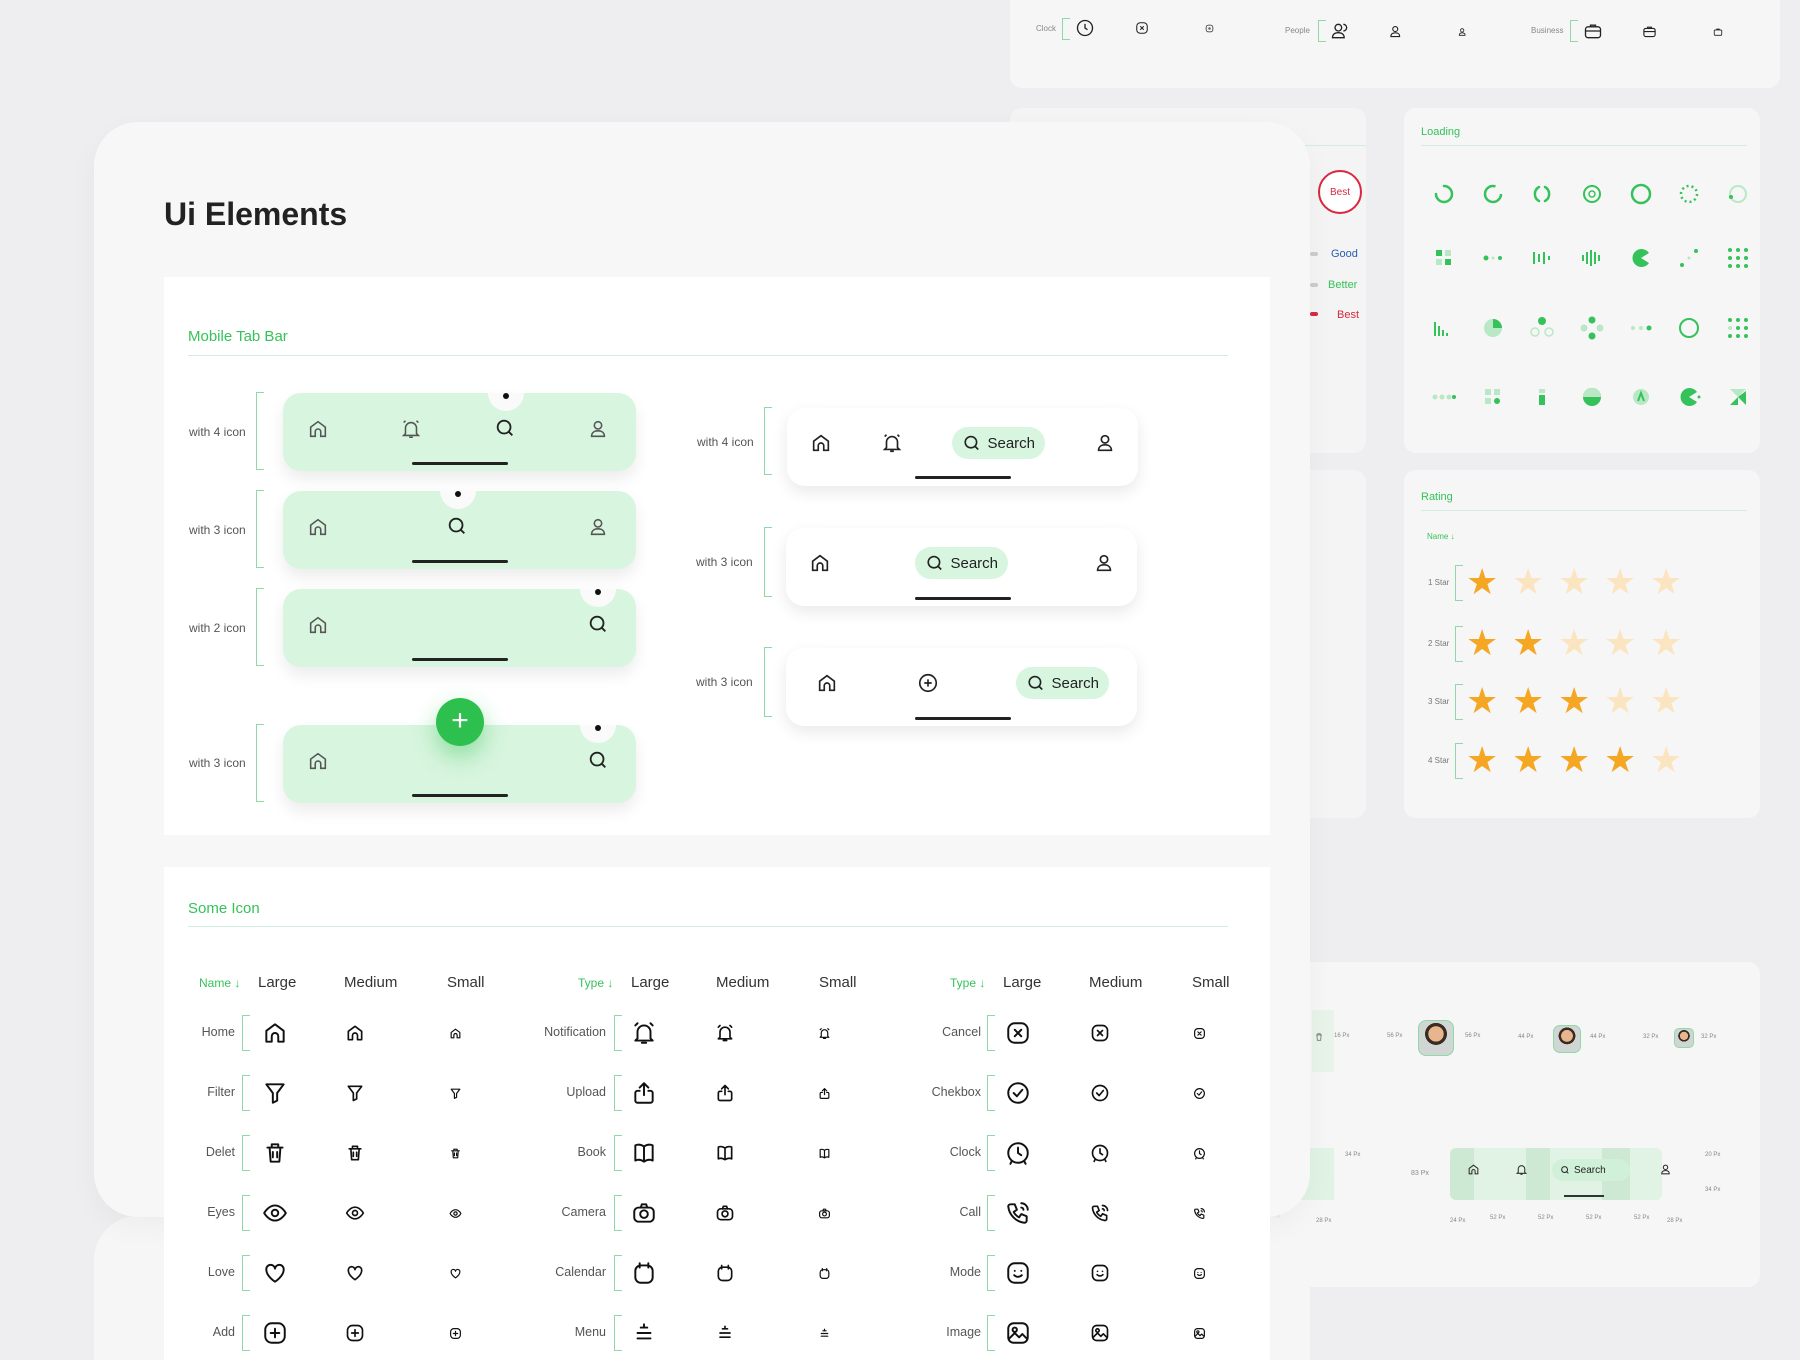 The image size is (1800, 1360). Describe the element at coordinates (644, 1033) in the screenshot. I see `bell-icon-large` at that location.